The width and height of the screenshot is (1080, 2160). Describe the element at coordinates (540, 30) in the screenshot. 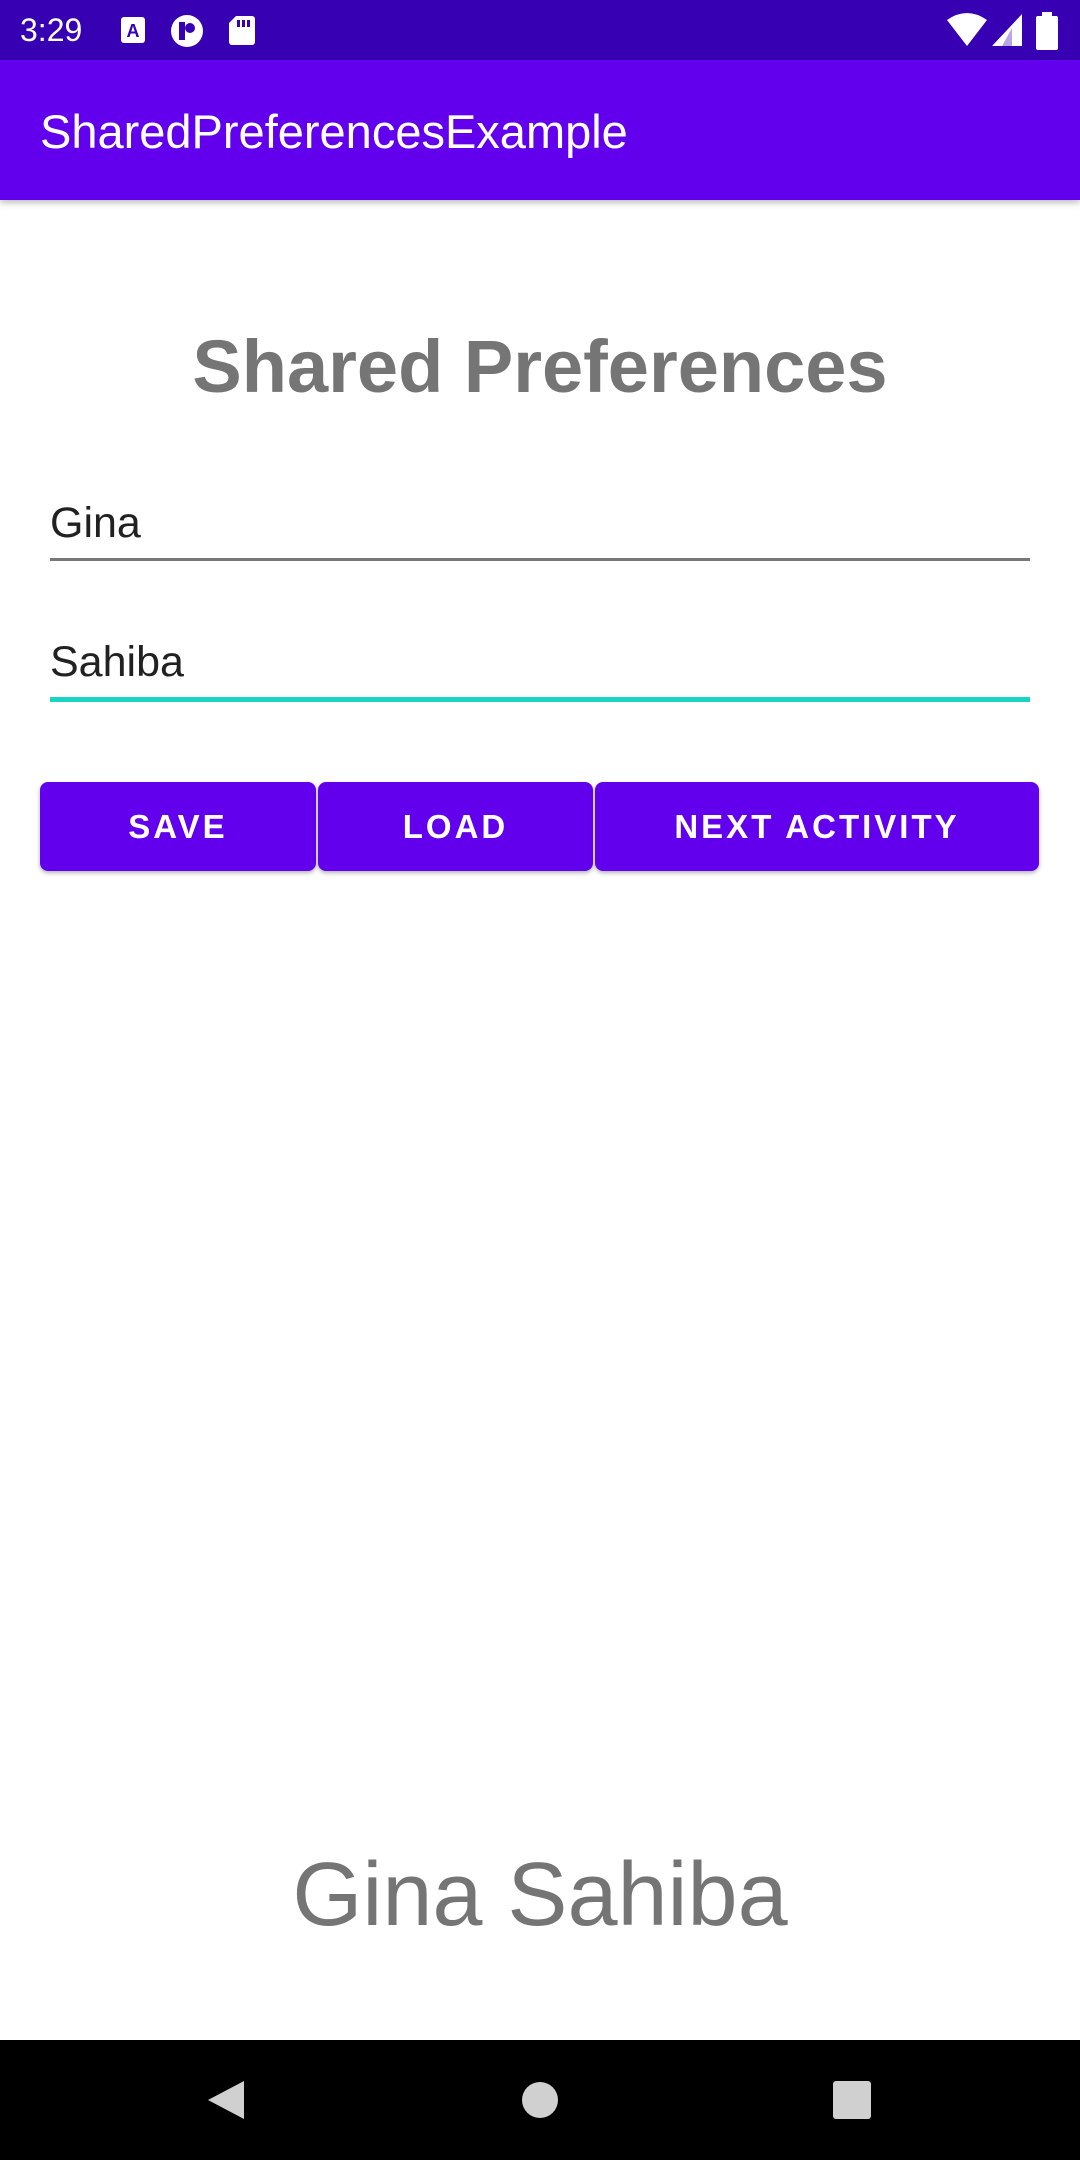

I see `status-bar: 3:29 A` at that location.